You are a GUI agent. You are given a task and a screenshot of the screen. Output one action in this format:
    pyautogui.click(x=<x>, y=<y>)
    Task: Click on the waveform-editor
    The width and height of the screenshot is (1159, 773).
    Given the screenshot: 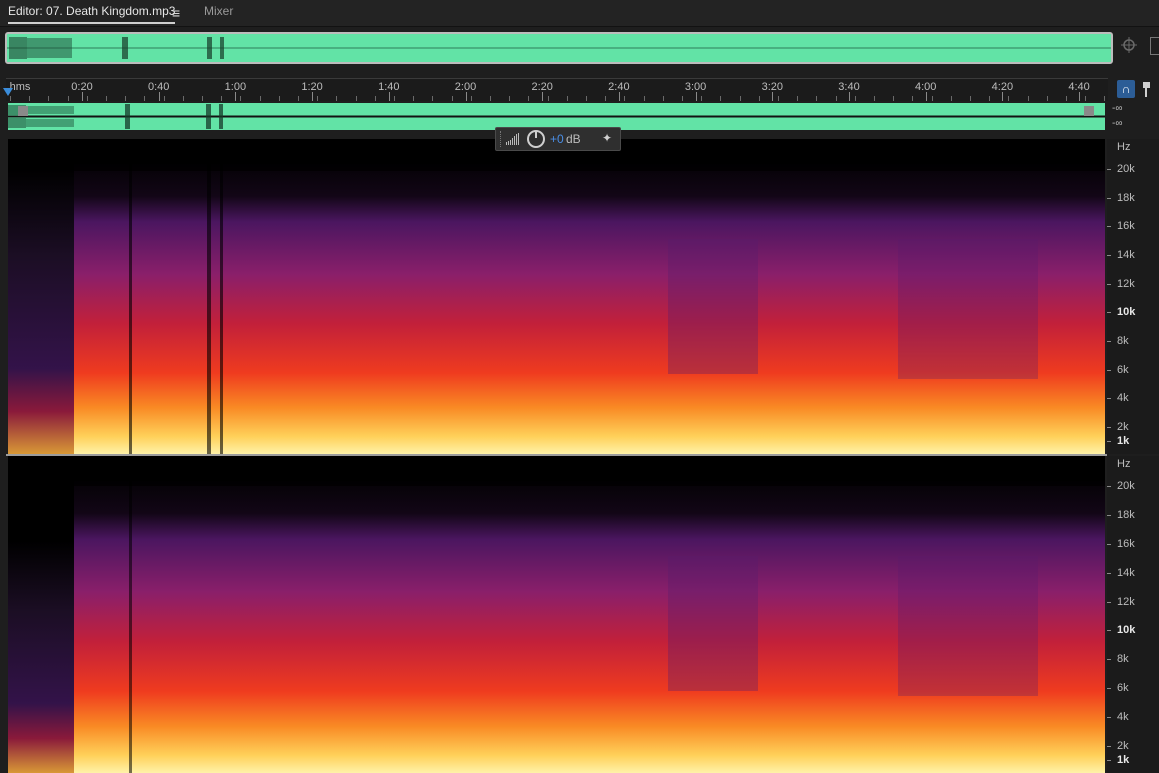 What is the action you would take?
    pyautogui.click(x=556, y=116)
    